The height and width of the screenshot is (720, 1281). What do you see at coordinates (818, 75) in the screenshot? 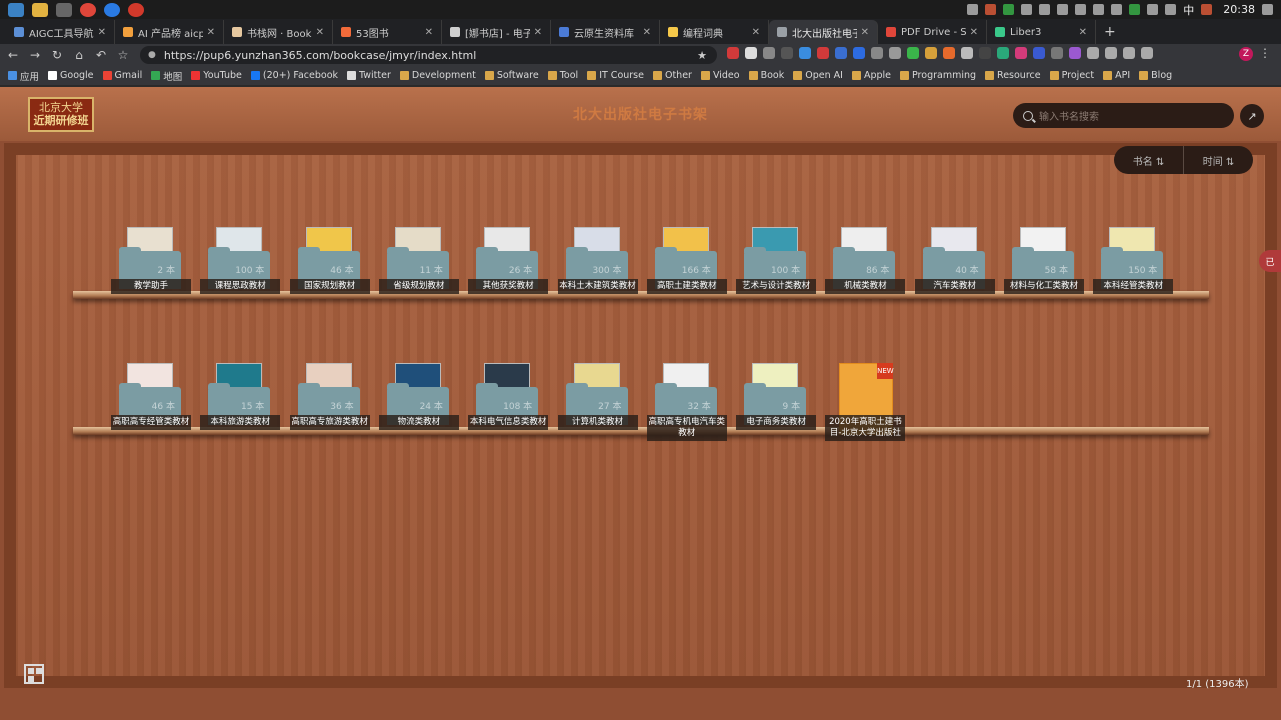
I see `bookmark-item: Open AI` at bounding box center [818, 75].